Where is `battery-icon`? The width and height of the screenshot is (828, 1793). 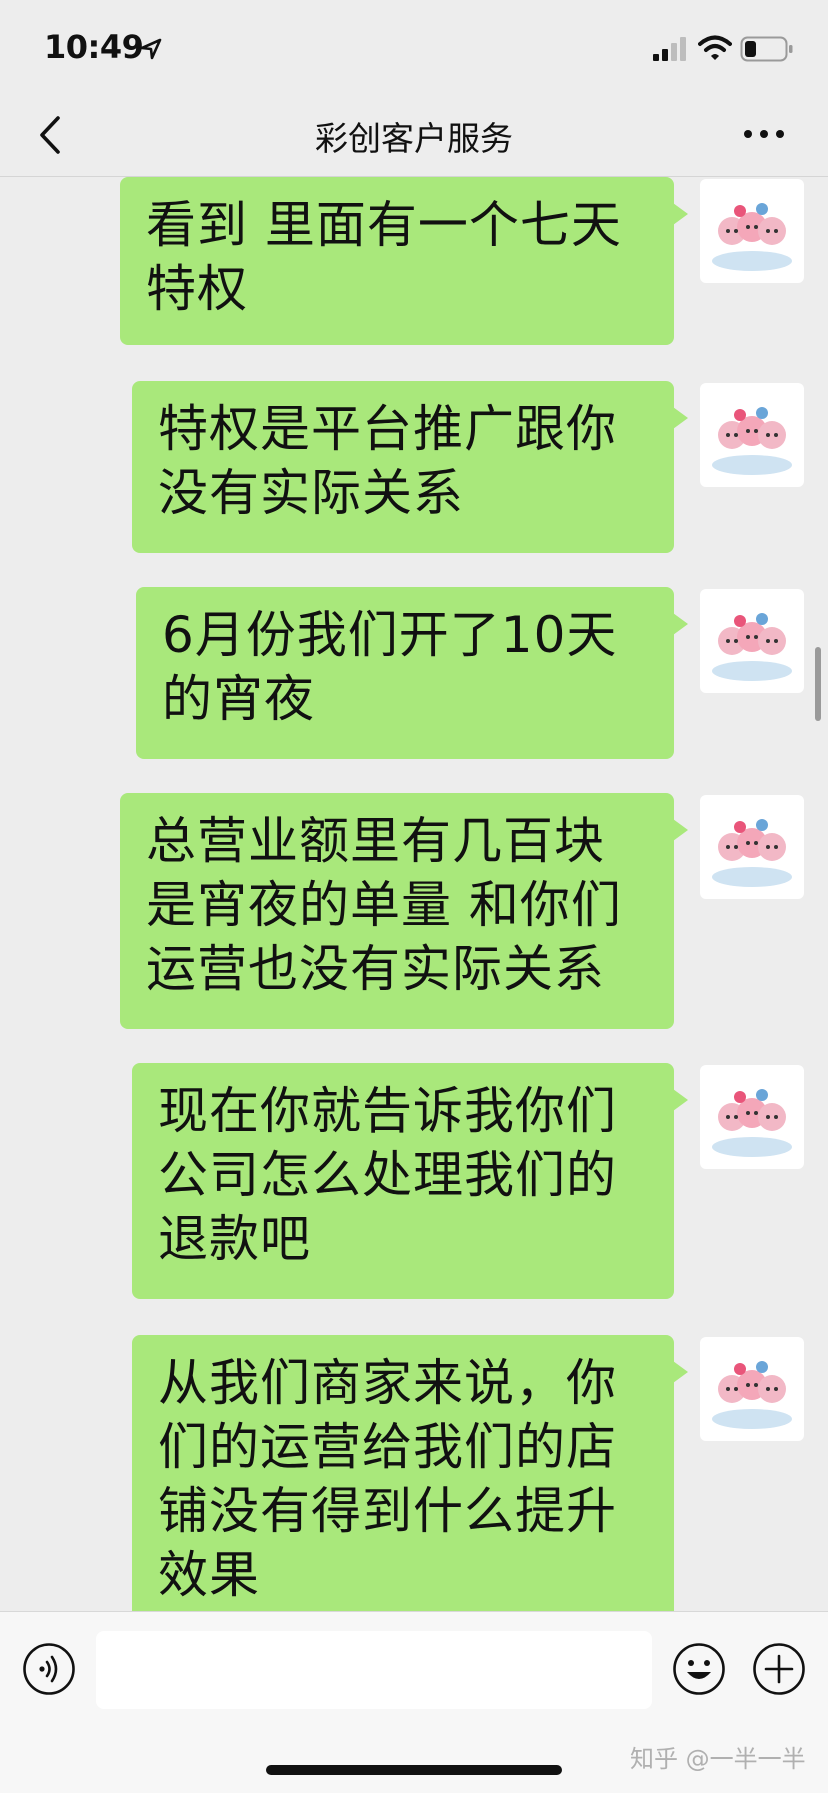
battery-icon is located at coordinates (766, 49).